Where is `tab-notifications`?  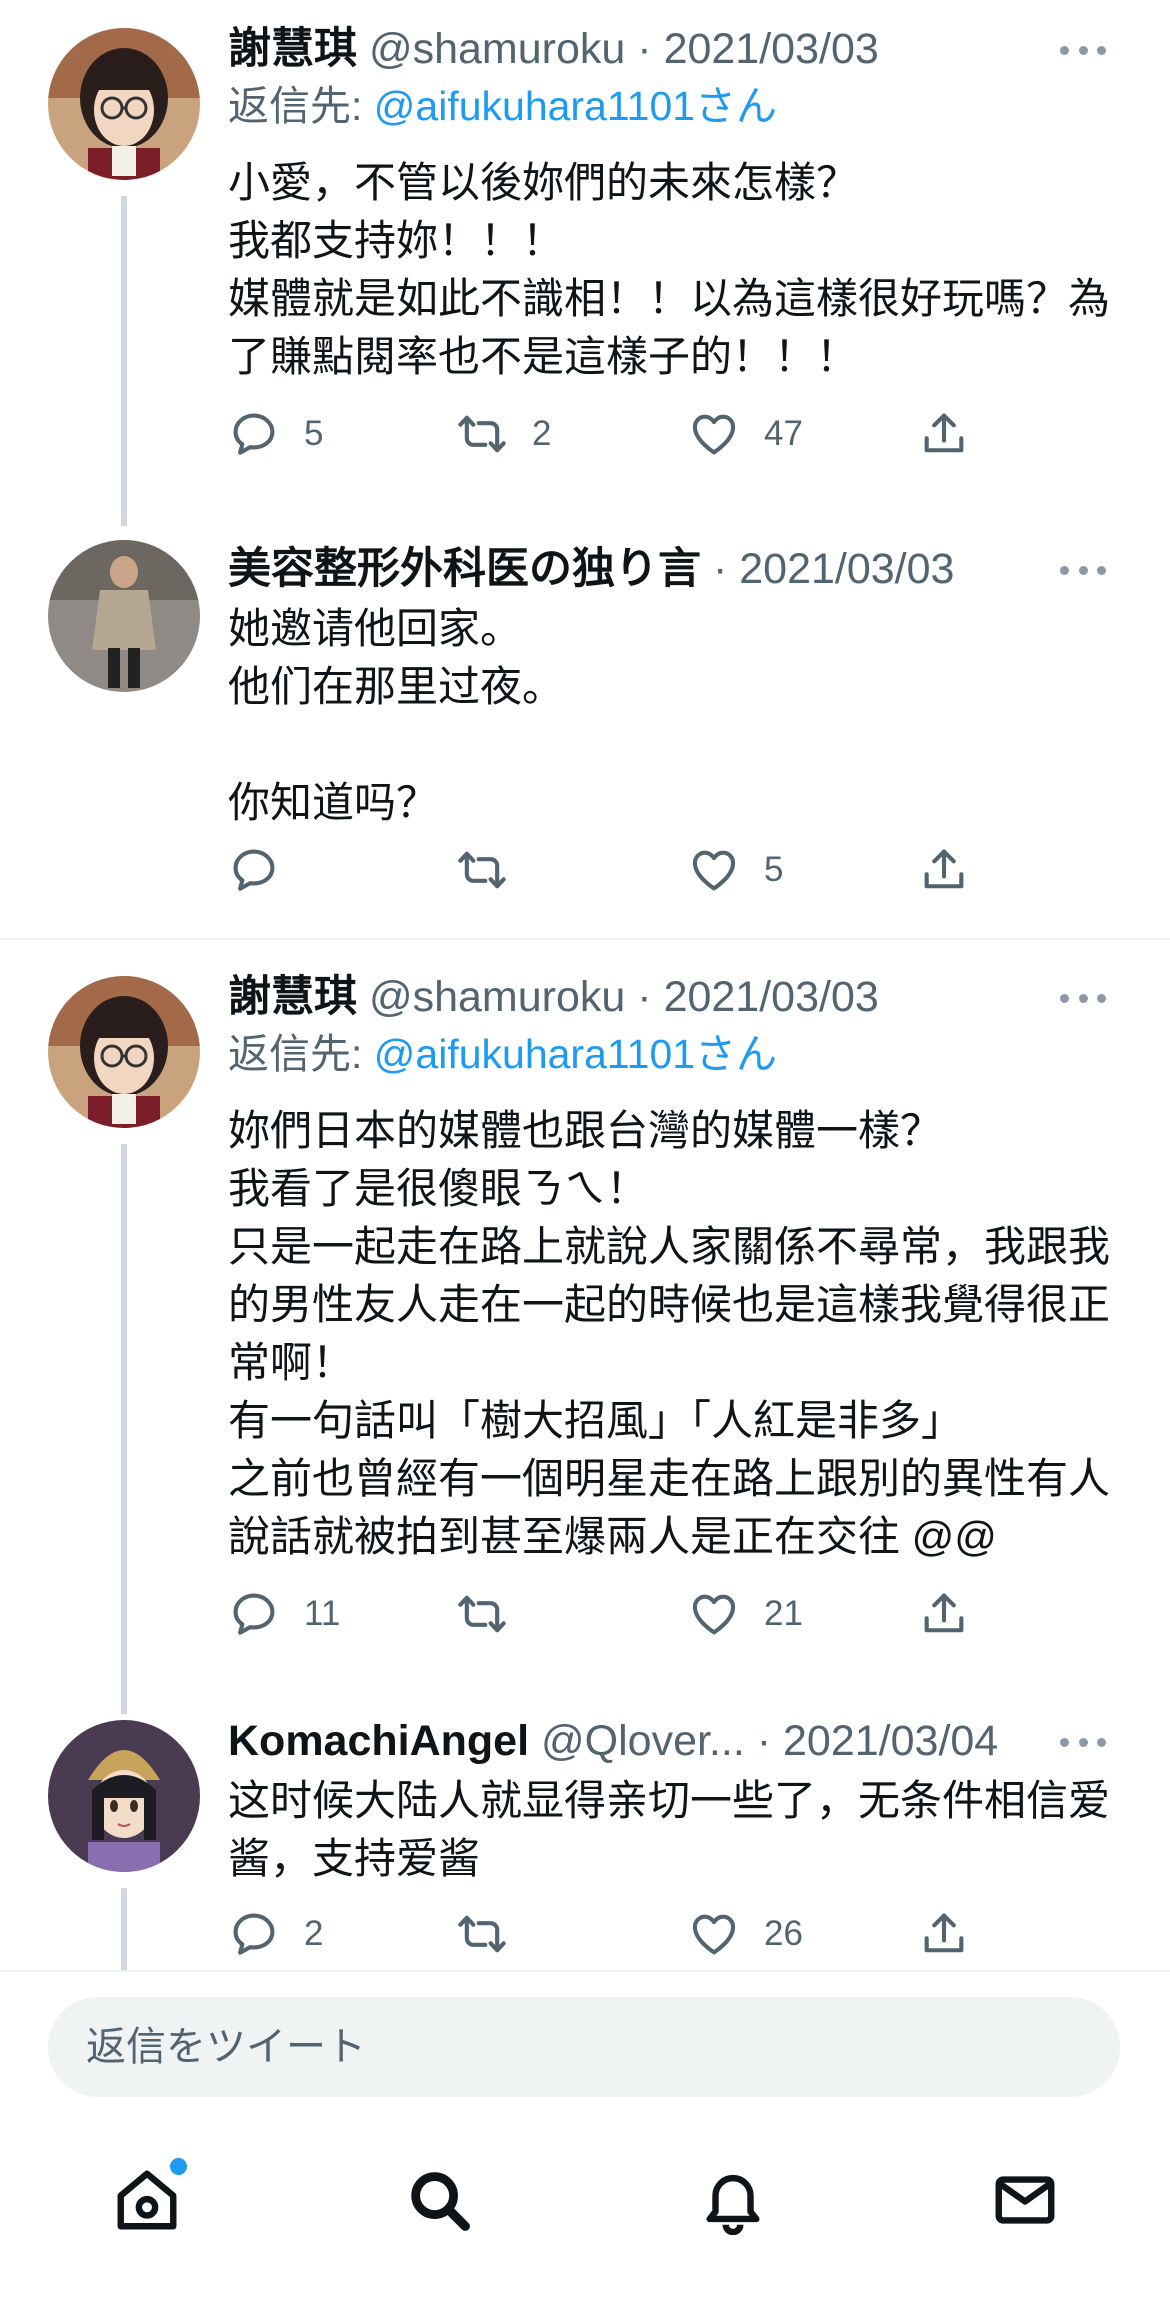 tab-notifications is located at coordinates (733, 2200).